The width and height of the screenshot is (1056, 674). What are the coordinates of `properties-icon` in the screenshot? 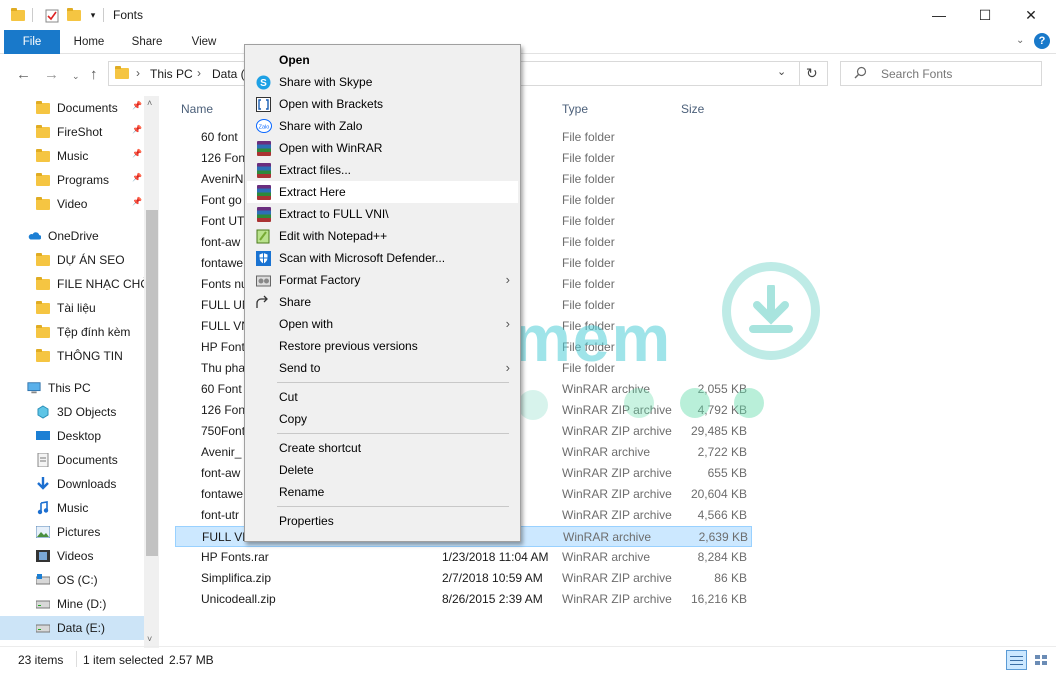 It's located at (52, 15).